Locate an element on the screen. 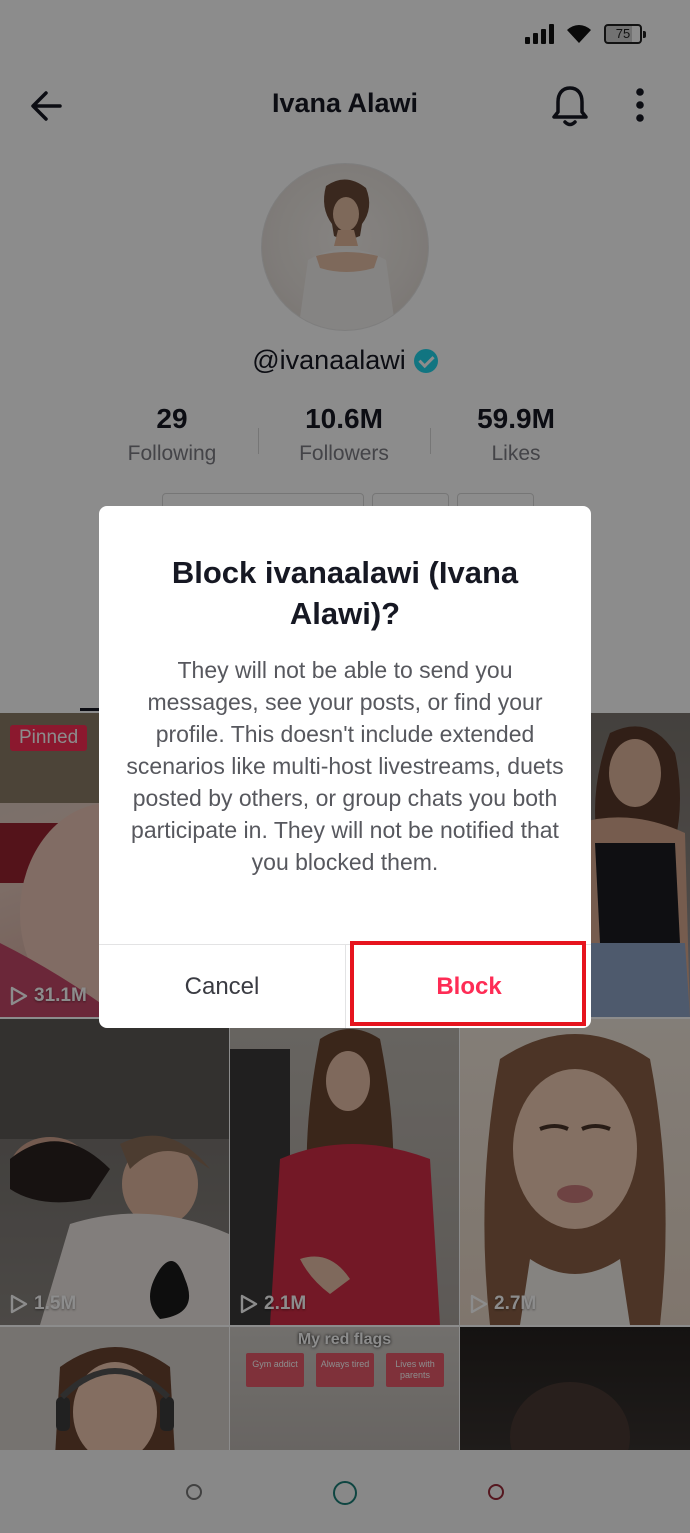 The height and width of the screenshot is (1533, 690). dialog-title: Block ivanaalawi (Ivana Alawi)? is located at coordinates (345, 593).